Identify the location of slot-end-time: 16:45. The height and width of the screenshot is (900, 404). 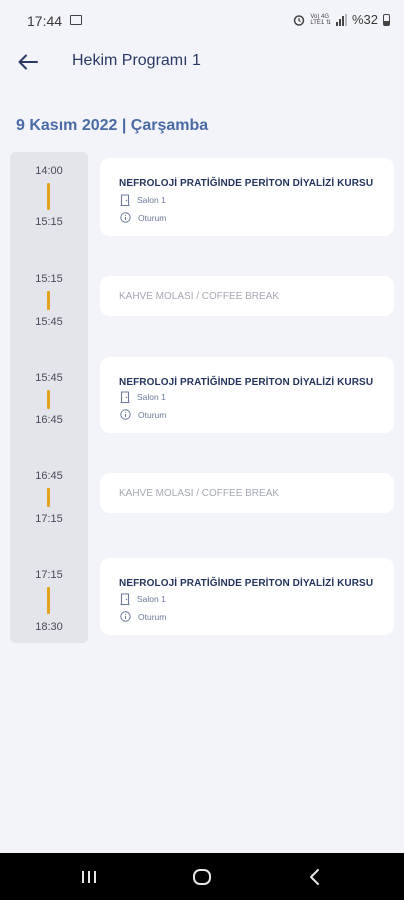
(49, 420).